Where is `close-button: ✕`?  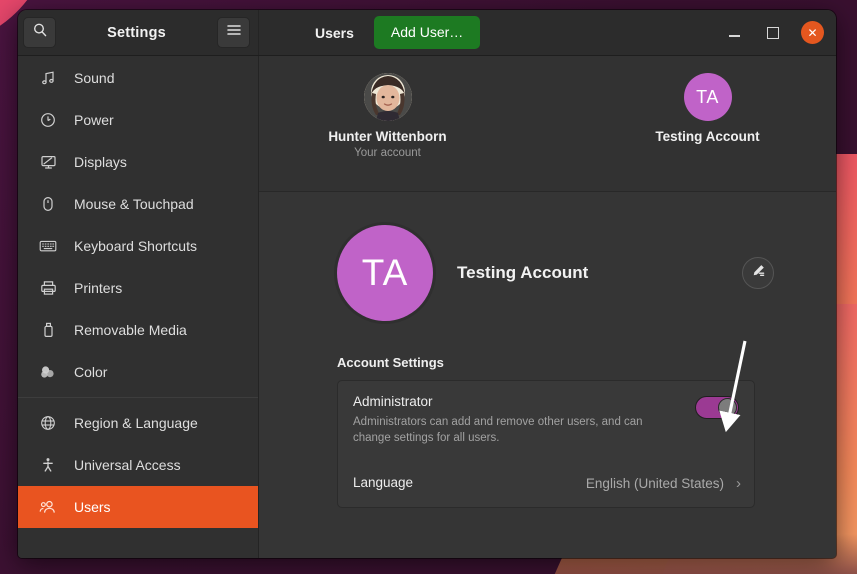
close-button: ✕ is located at coordinates (812, 32).